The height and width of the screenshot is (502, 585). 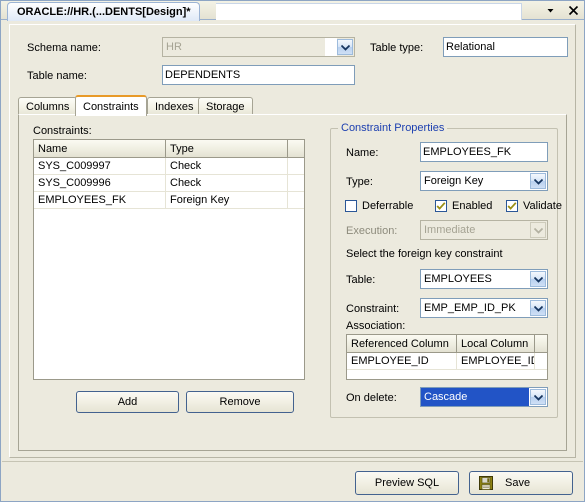 I want to click on tab-columns-label: Columns, so click(x=48, y=106).